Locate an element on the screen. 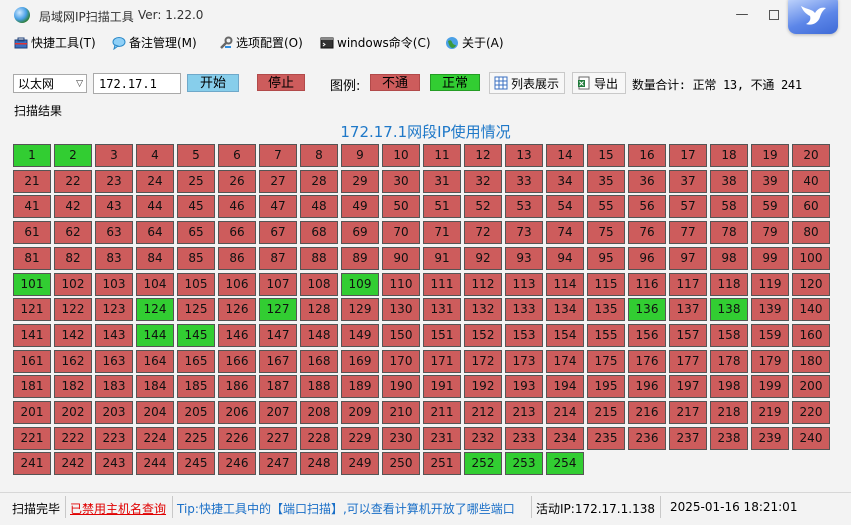 The image size is (851, 525). ip-cell-246: 246 is located at coordinates (237, 464).